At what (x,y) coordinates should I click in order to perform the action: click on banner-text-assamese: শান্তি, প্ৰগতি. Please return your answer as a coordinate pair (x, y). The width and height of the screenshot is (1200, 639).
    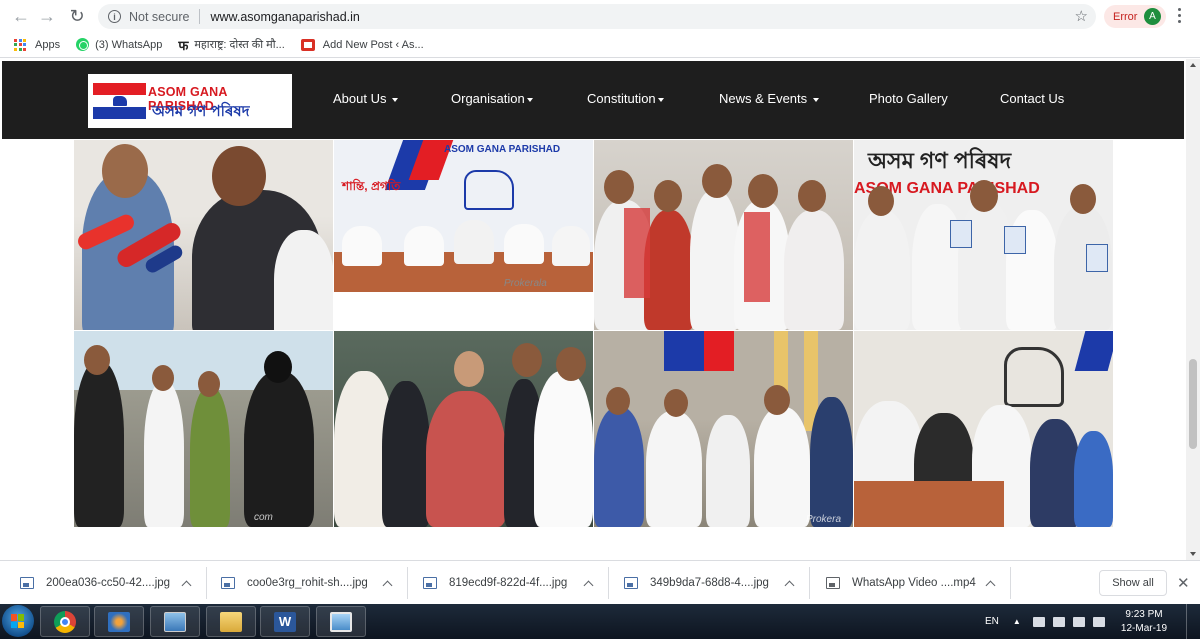
    Looking at the image, I should click on (371, 186).